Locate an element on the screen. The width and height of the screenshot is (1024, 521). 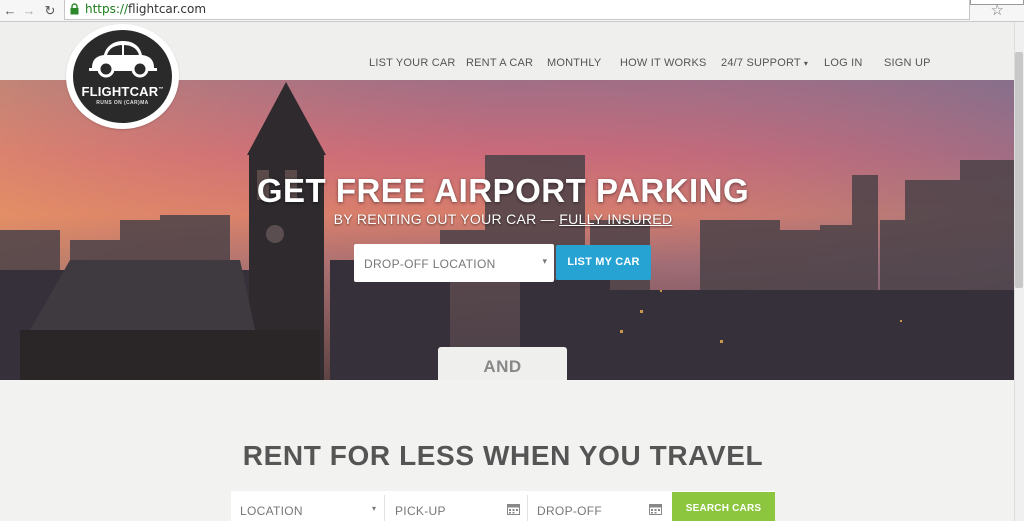
back-button: ← is located at coordinates (10, 10).